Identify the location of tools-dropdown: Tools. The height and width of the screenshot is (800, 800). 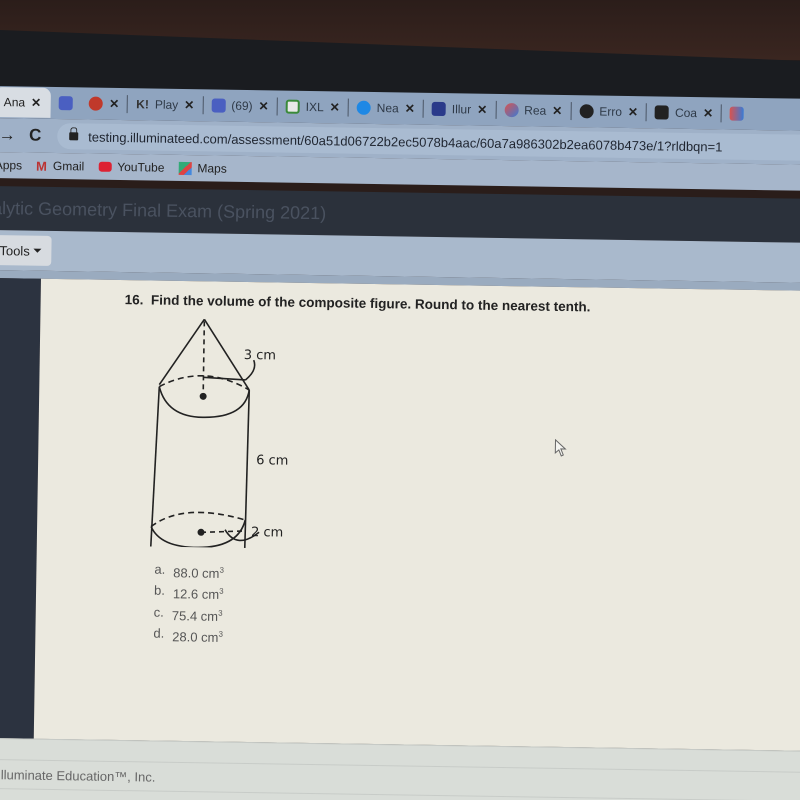
(26, 250).